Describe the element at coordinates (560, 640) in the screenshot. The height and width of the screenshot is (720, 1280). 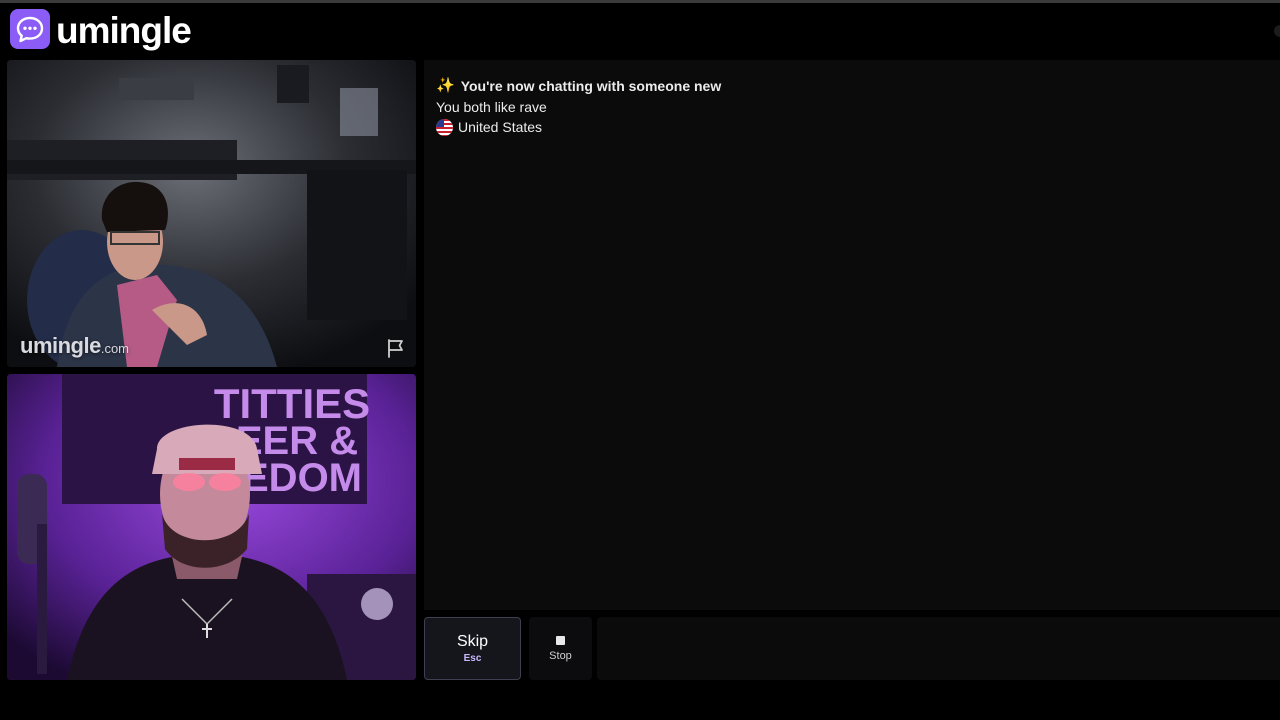
I see `stop-icon` at that location.